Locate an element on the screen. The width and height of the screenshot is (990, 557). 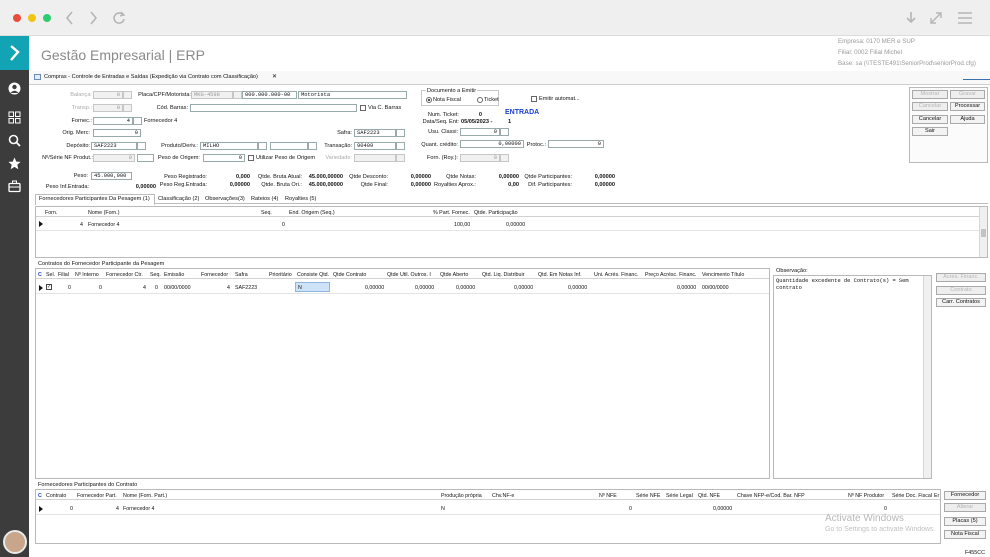
alterar-button: Alterar is located at coordinates (965, 507).